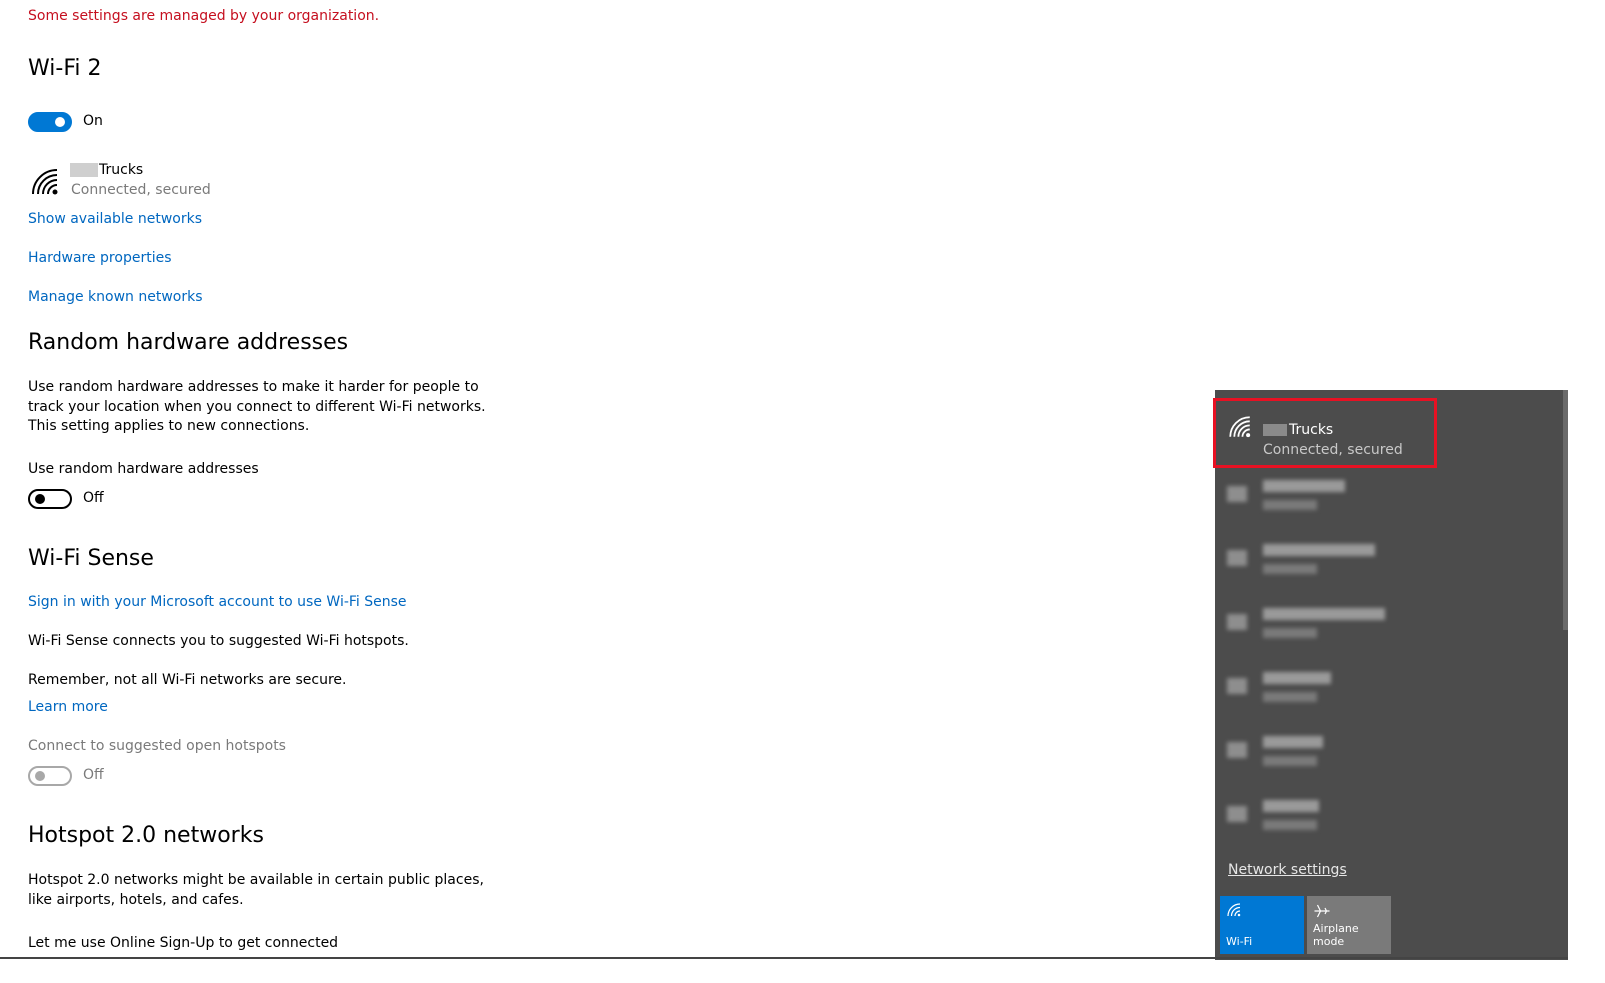 This screenshot has width=1605, height=983. I want to click on random-hw-option-label: Use random hardware addresses, so click(143, 469).